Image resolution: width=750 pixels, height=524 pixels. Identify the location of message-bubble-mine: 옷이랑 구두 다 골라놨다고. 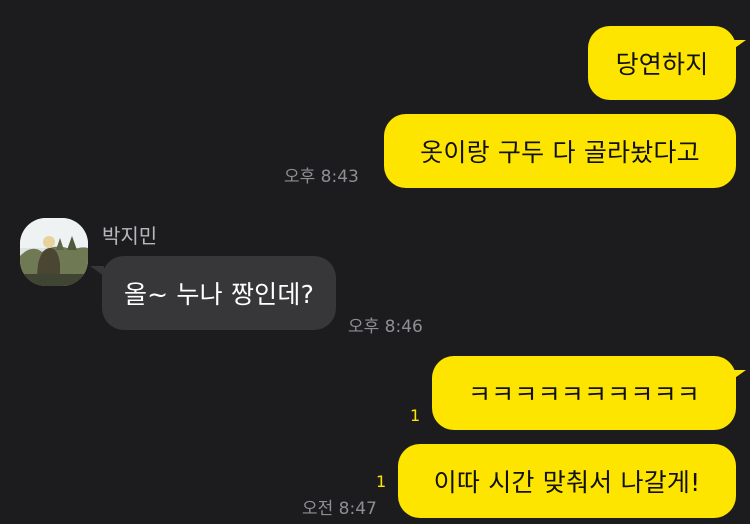
(560, 151).